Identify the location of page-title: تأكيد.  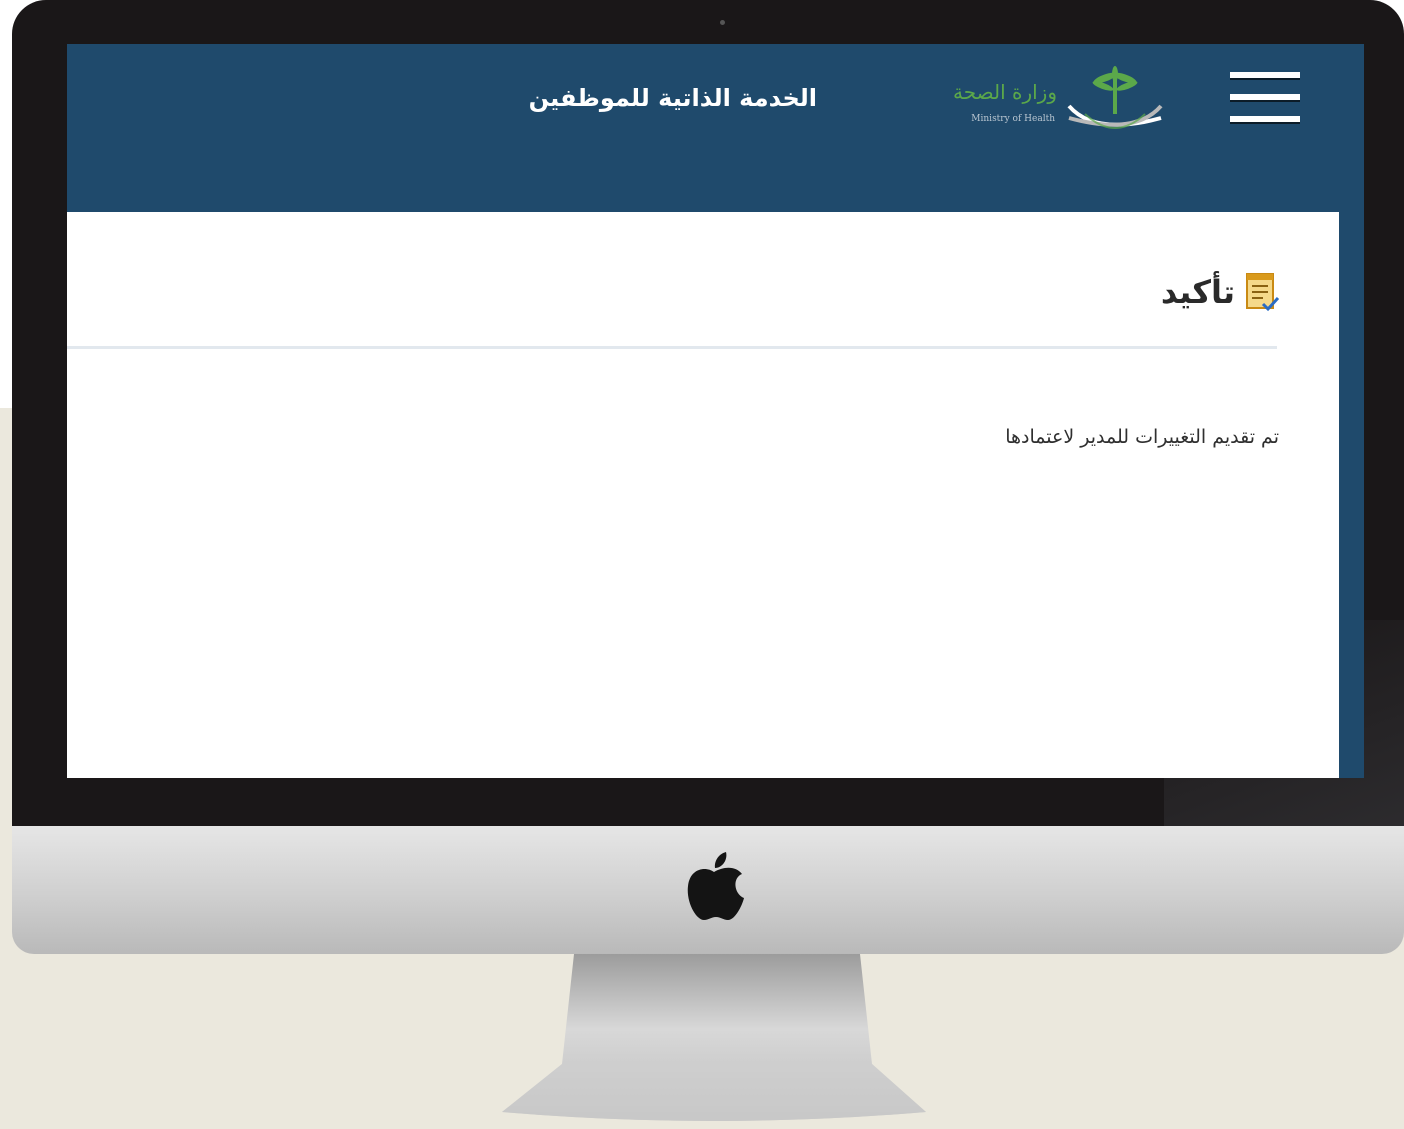
(1197, 292).